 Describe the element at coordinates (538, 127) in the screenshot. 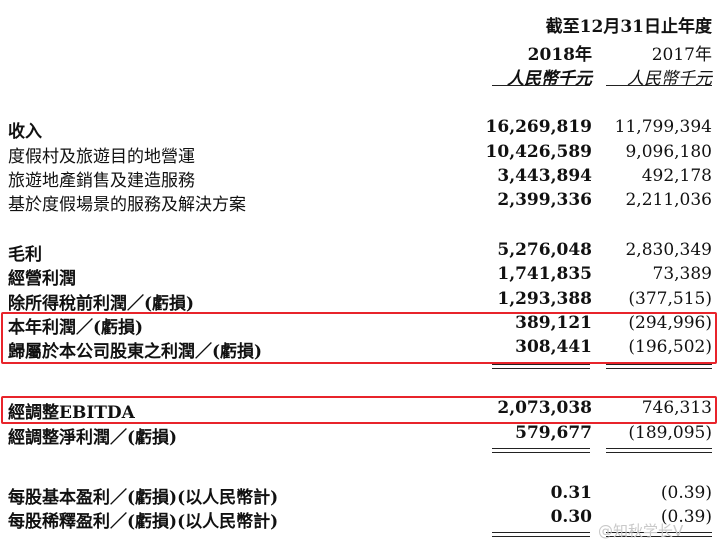

I see `row-value-2018-revenue: 16,269,819` at that location.